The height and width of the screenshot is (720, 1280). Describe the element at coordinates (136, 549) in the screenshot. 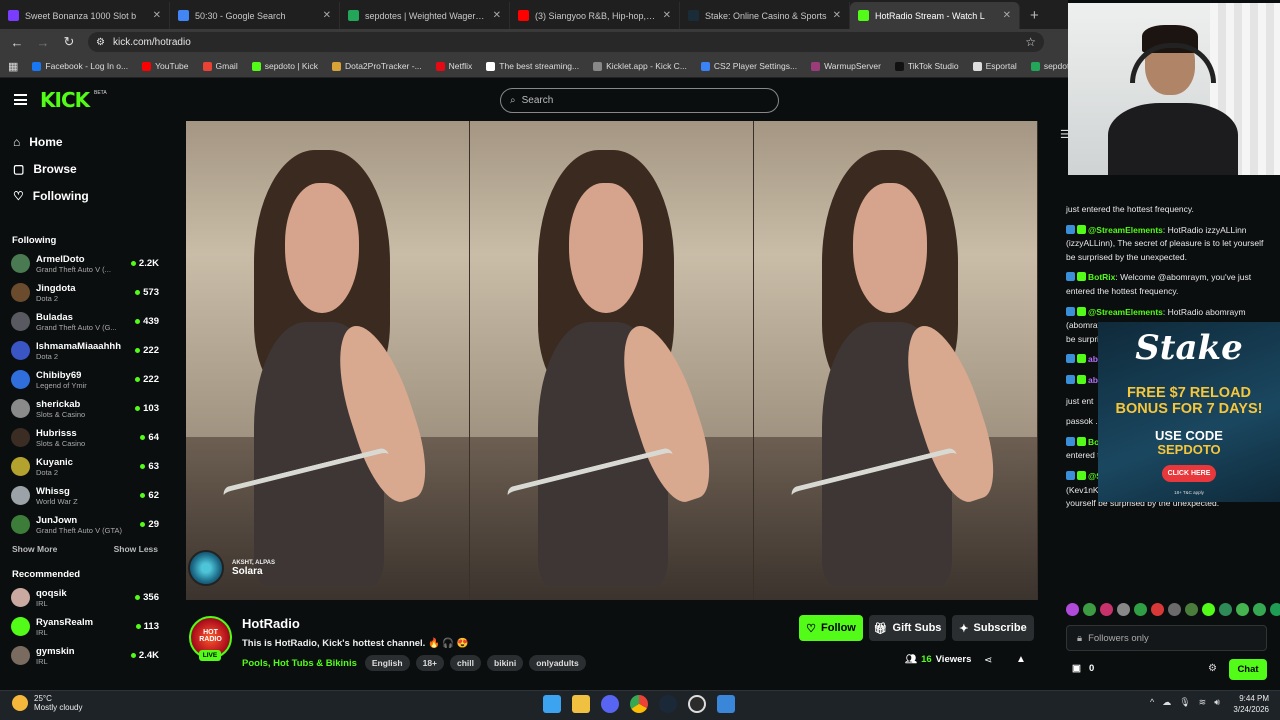

I see `show-less-button: Show Less` at that location.